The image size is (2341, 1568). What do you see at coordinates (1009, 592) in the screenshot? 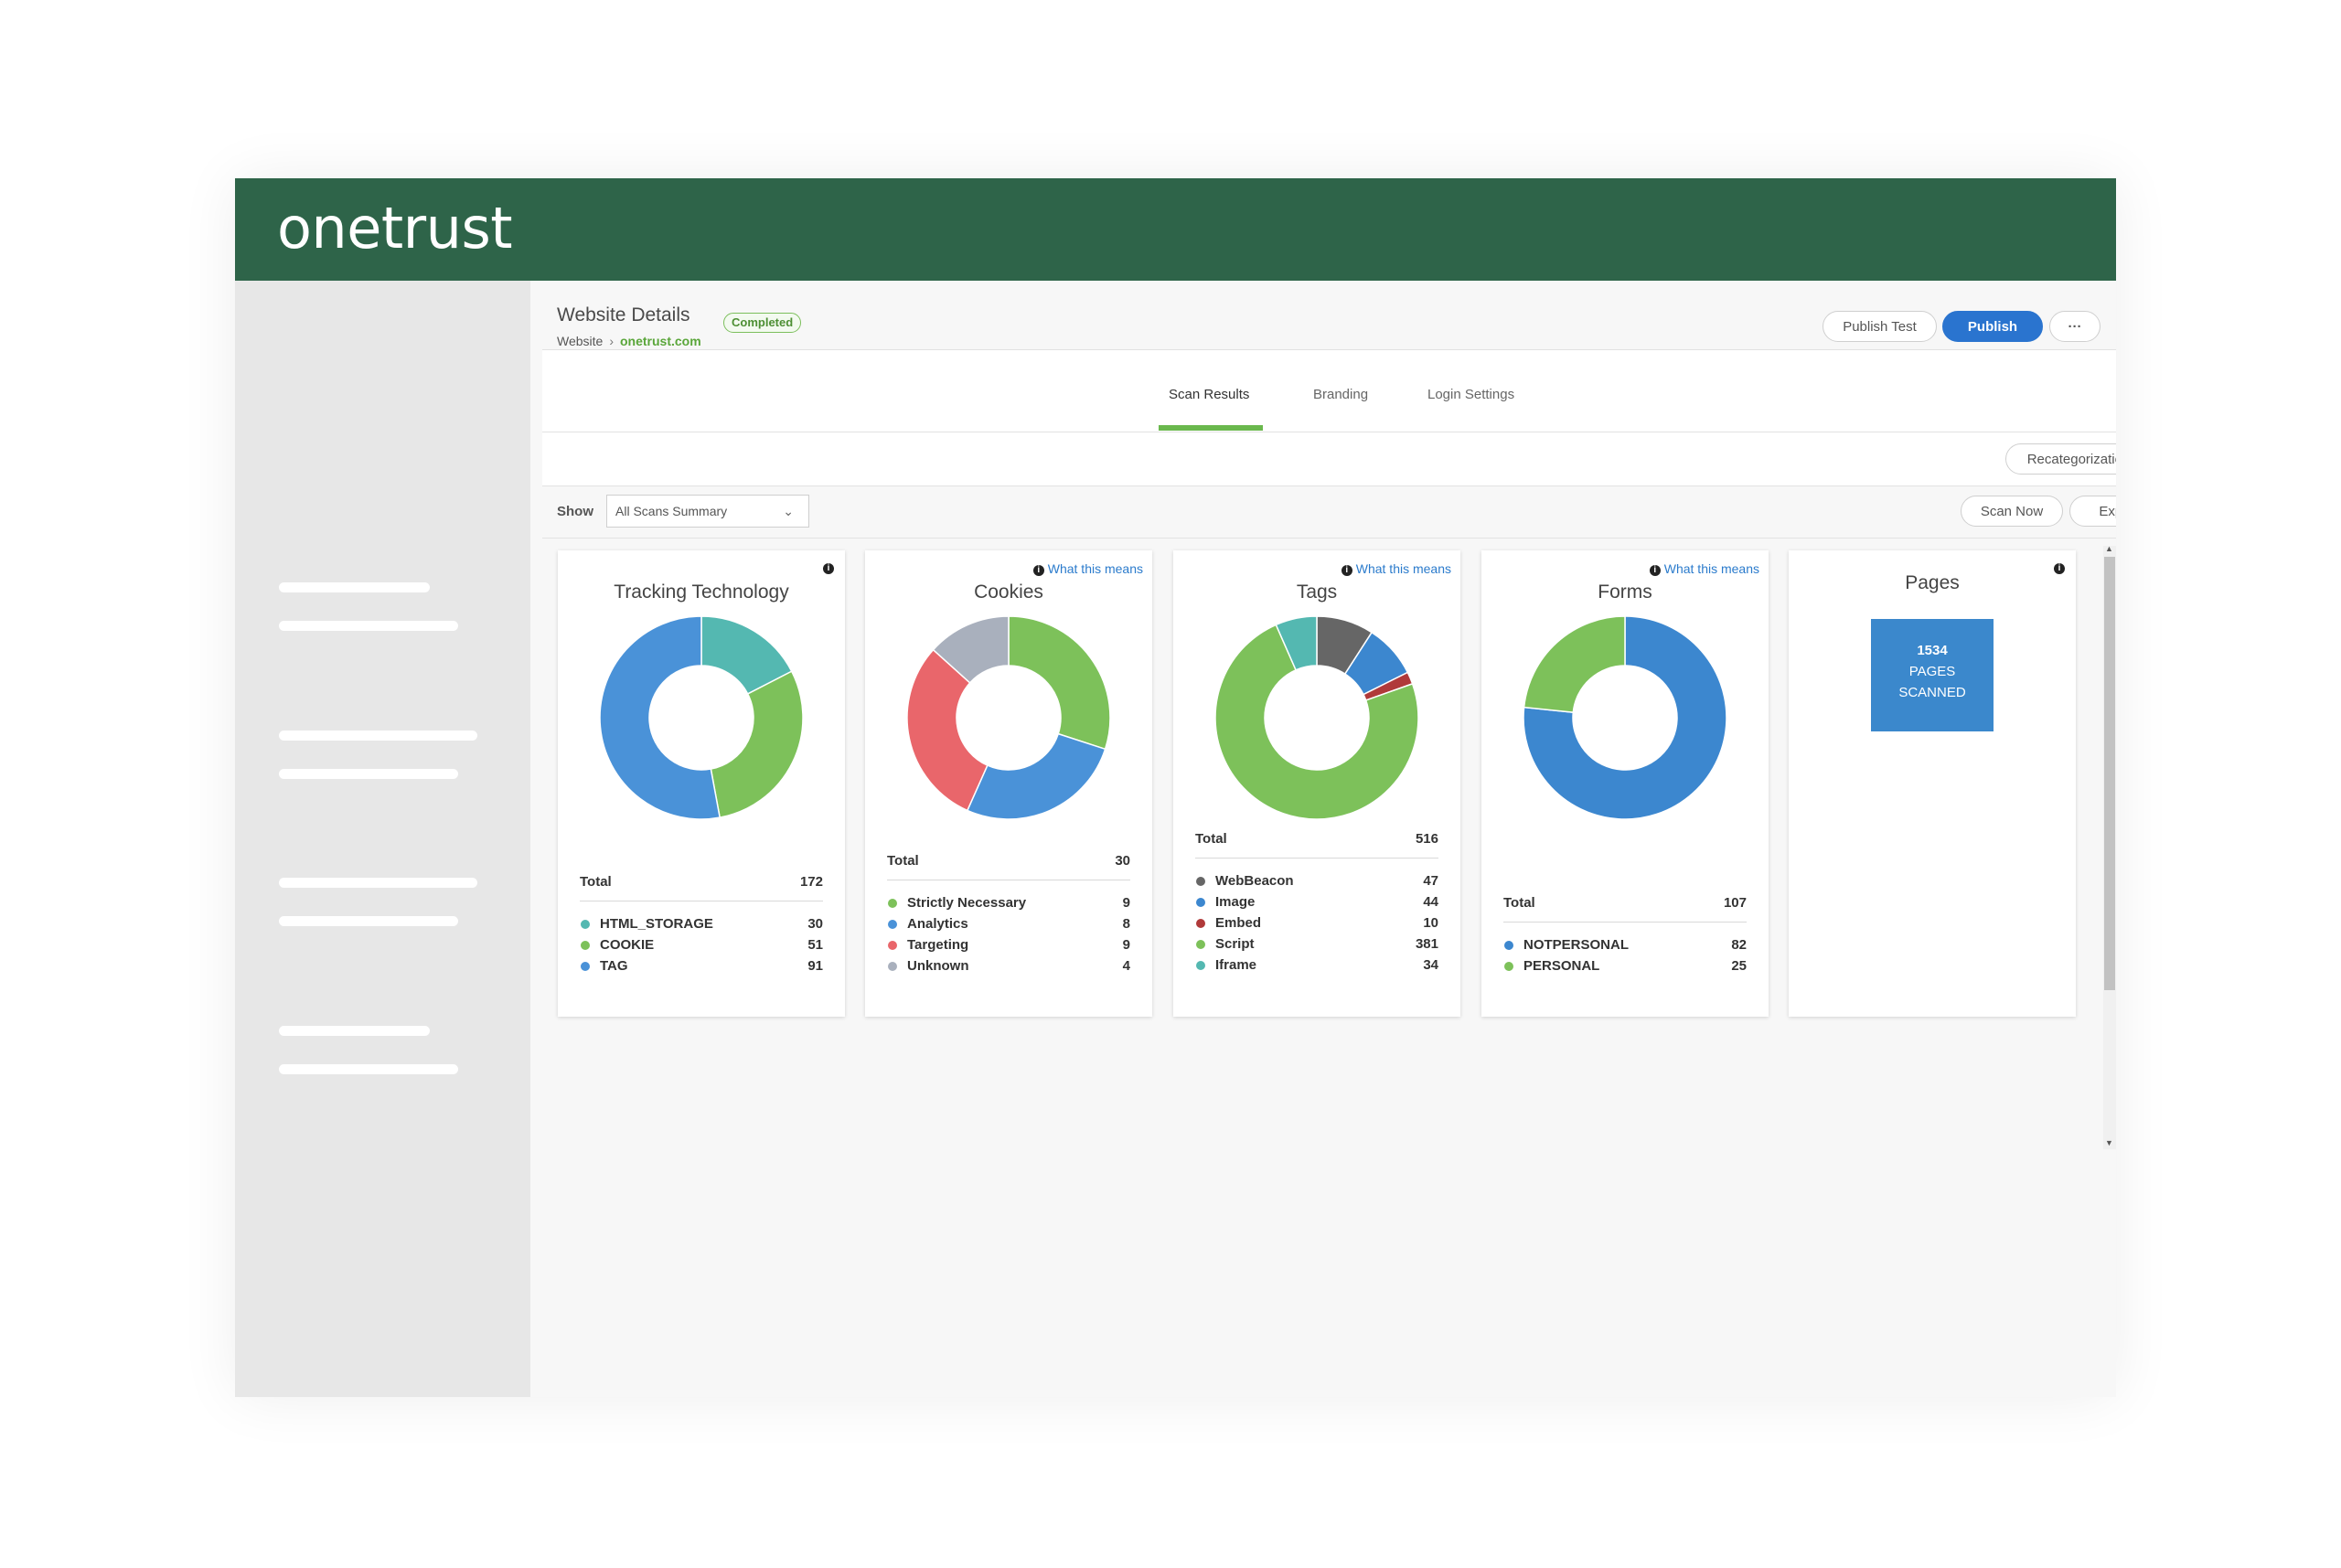
I see `card-title: Cookies` at bounding box center [1009, 592].